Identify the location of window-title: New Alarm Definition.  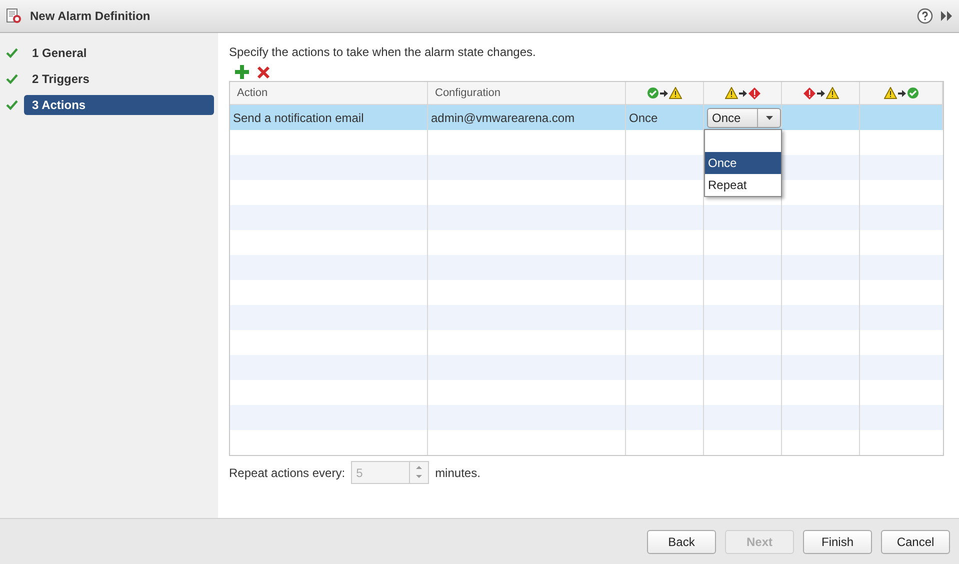
(91, 16).